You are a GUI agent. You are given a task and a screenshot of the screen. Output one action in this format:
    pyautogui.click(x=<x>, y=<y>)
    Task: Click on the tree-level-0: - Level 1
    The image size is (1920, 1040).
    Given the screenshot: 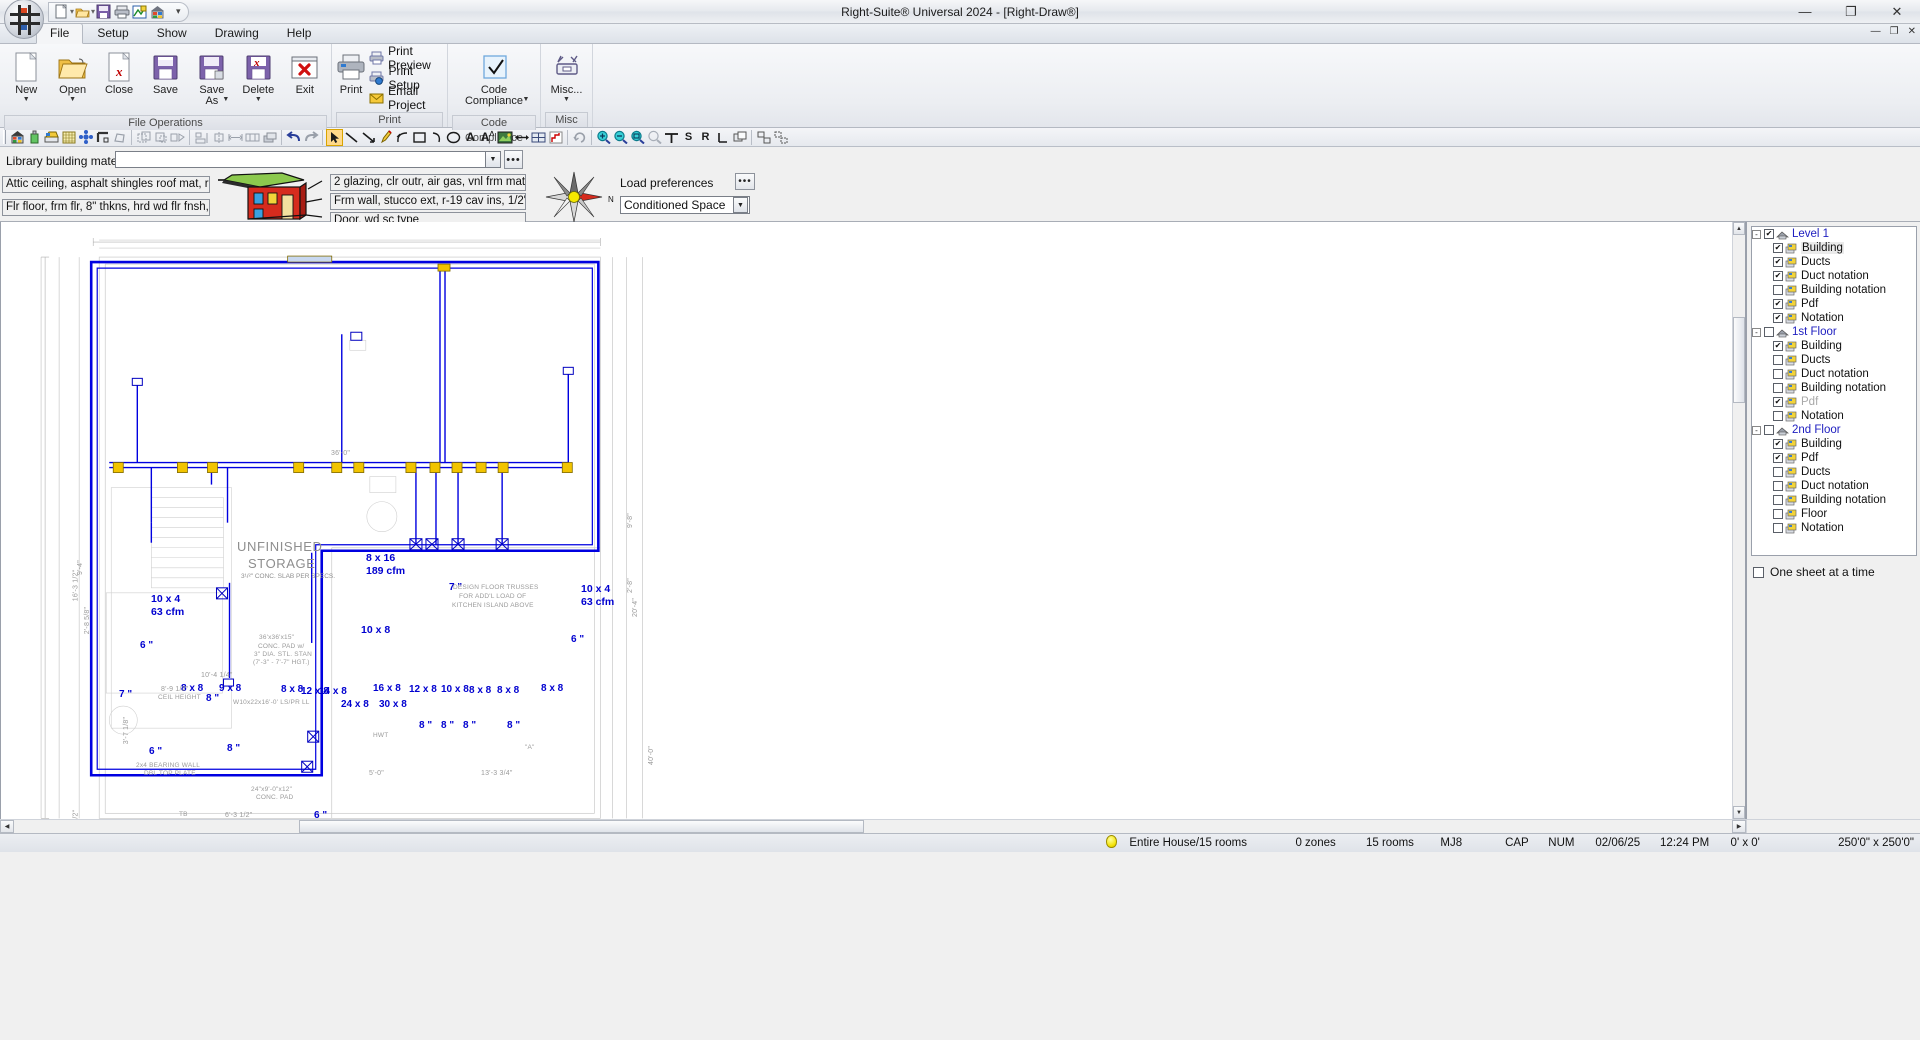 What is the action you would take?
    pyautogui.click(x=1834, y=234)
    